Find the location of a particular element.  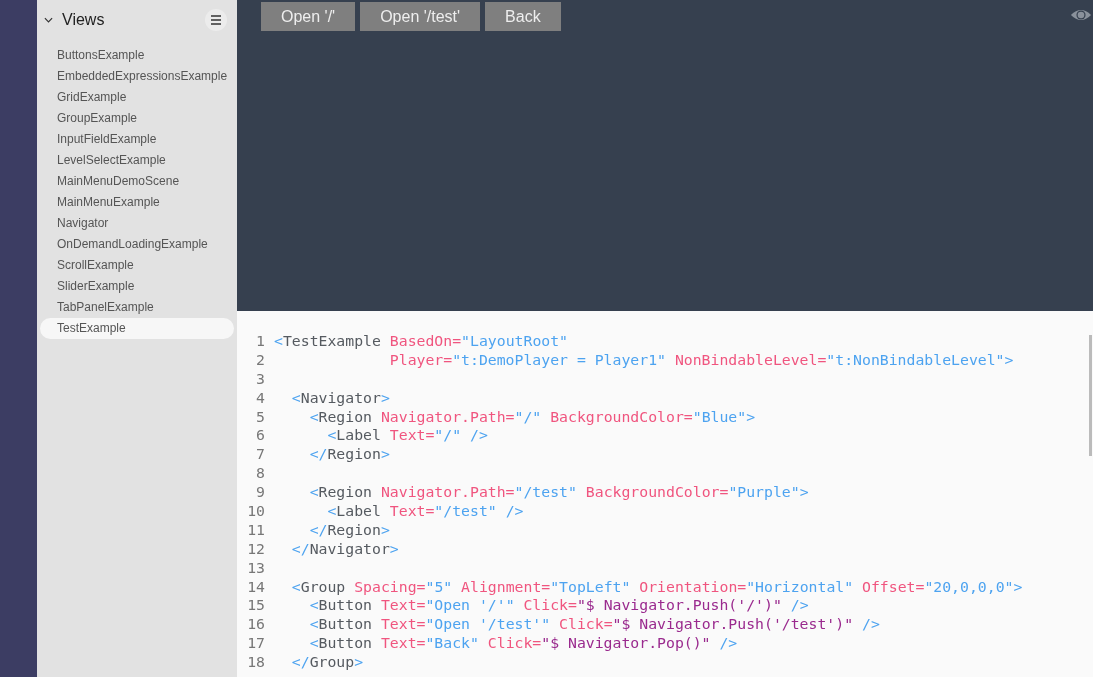

line-number: 7 is located at coordinates (260, 455).